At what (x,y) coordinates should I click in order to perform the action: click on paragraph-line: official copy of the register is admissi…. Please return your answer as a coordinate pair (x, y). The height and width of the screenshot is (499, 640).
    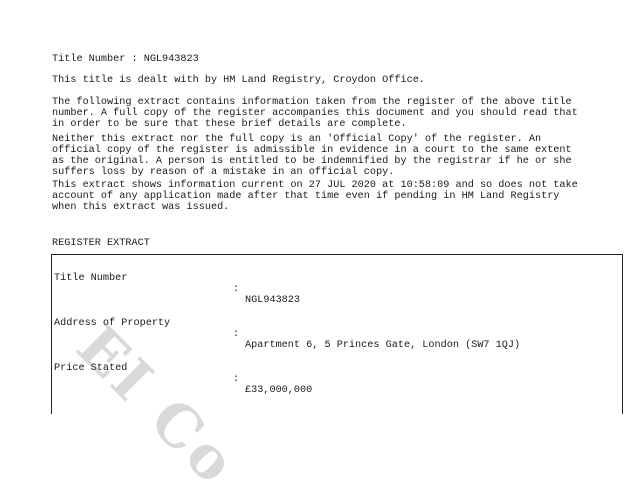
    Looking at the image, I should click on (312, 150).